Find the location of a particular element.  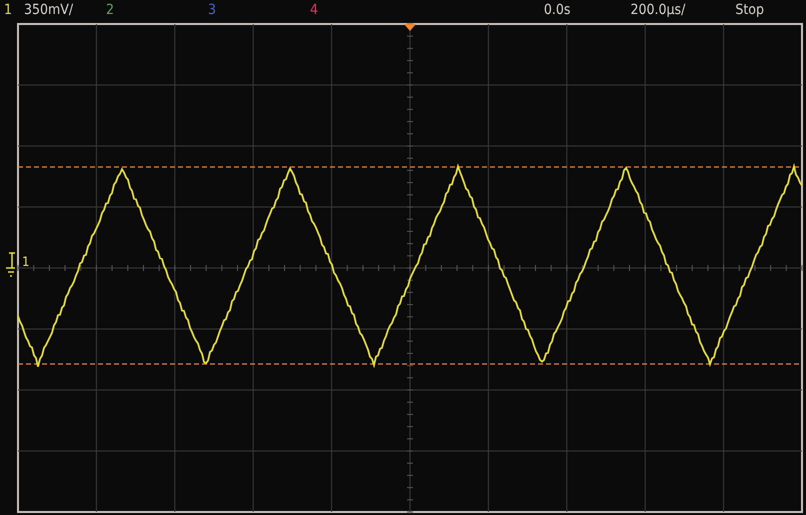

channel-label: 3 is located at coordinates (259, 10).